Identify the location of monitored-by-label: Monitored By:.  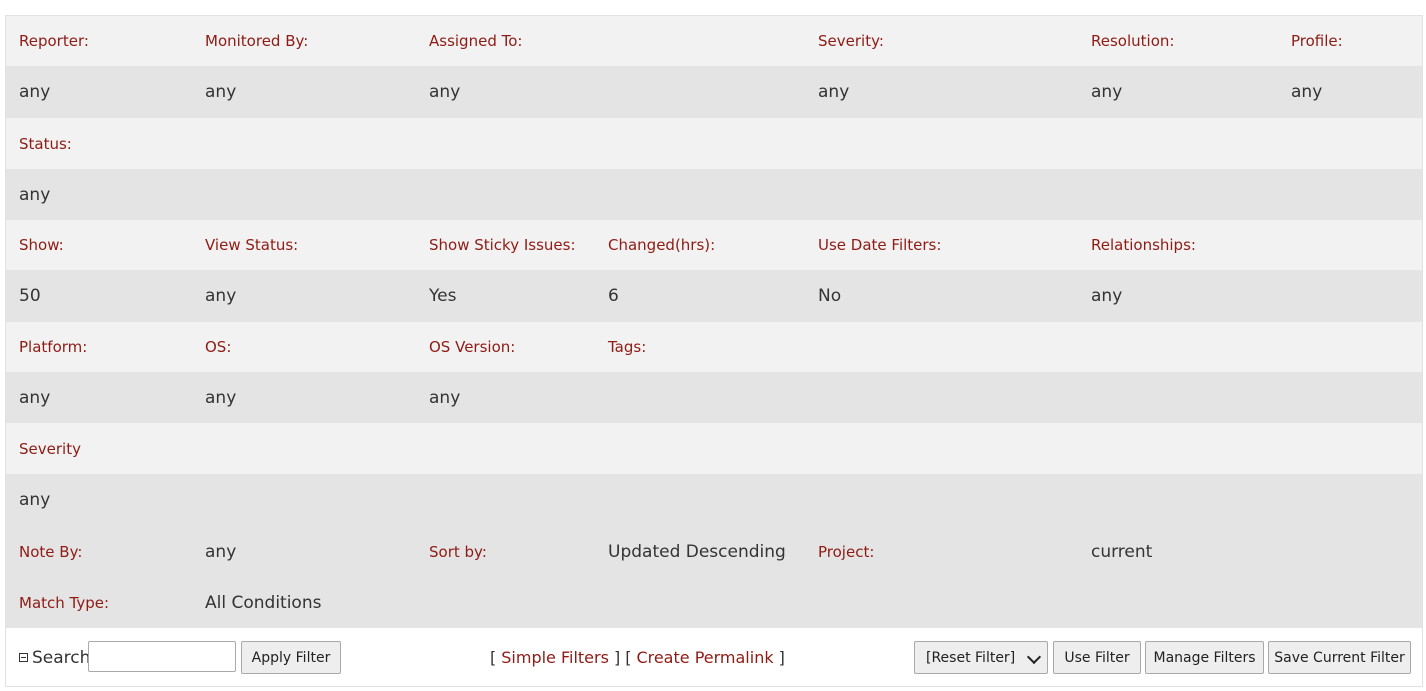
(256, 41).